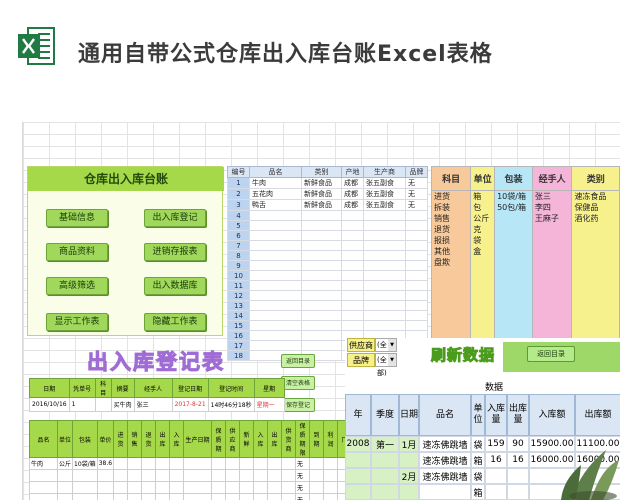 The image size is (640, 500). Describe the element at coordinates (409, 444) in the screenshot. I see `pivot-cell: 1月` at that location.